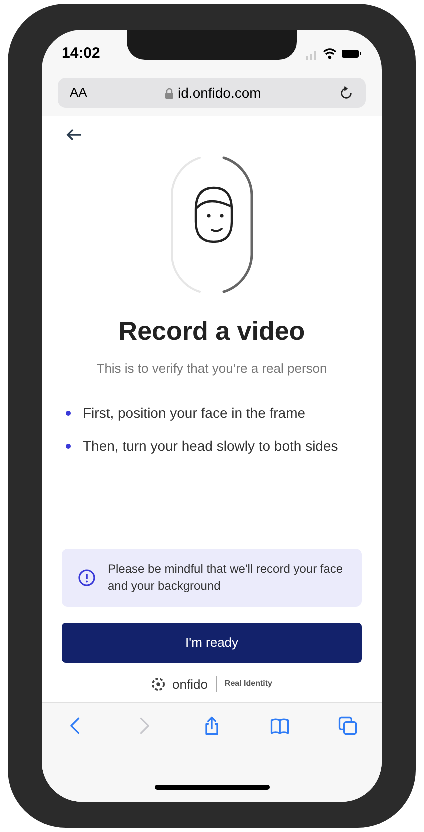 The height and width of the screenshot is (832, 424). What do you see at coordinates (74, 135) in the screenshot?
I see `back-arrow-icon` at bounding box center [74, 135].